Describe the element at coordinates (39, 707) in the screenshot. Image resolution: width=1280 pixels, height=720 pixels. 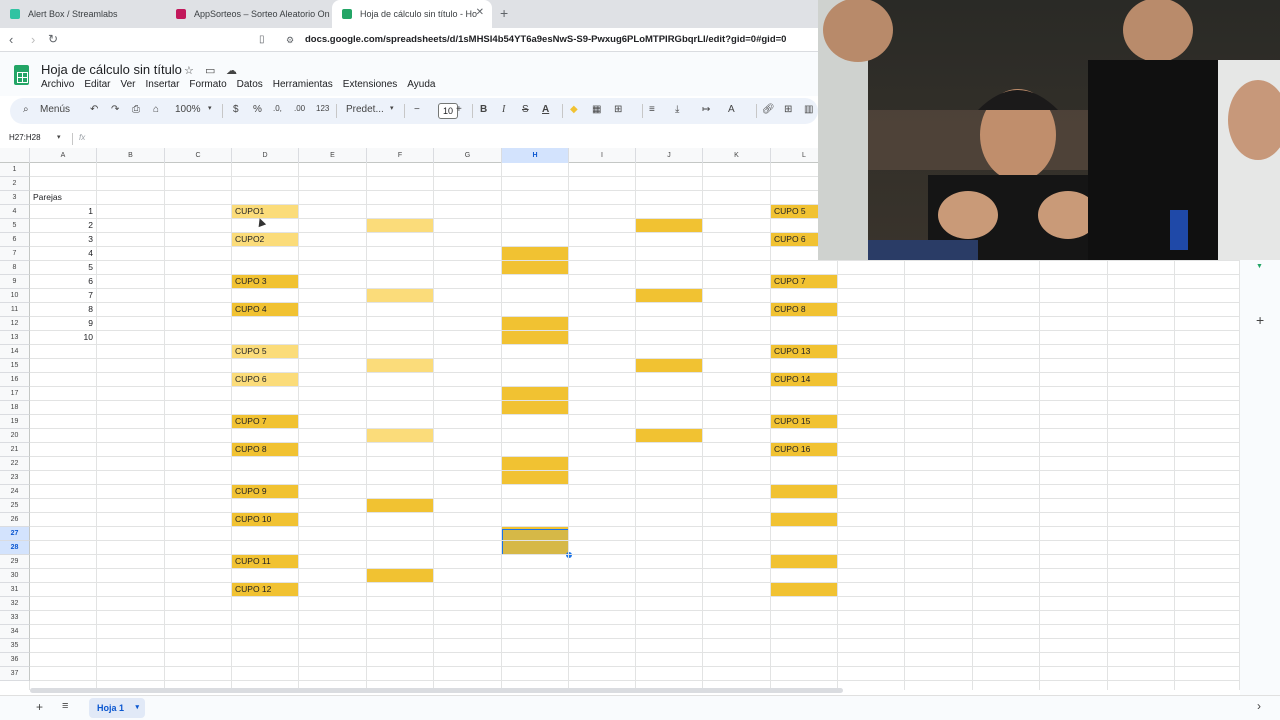
I see `add-sheet-icon: +` at that location.